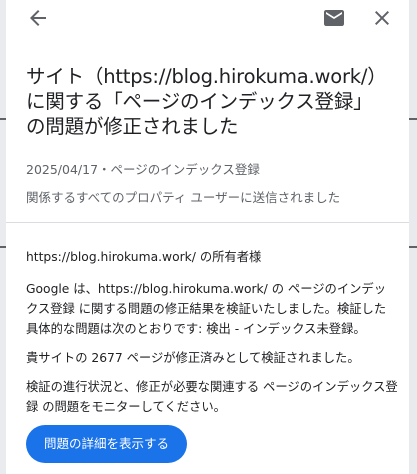 The height and width of the screenshot is (474, 417). Describe the element at coordinates (413, 237) in the screenshot. I see `scrollbar-track` at that location.